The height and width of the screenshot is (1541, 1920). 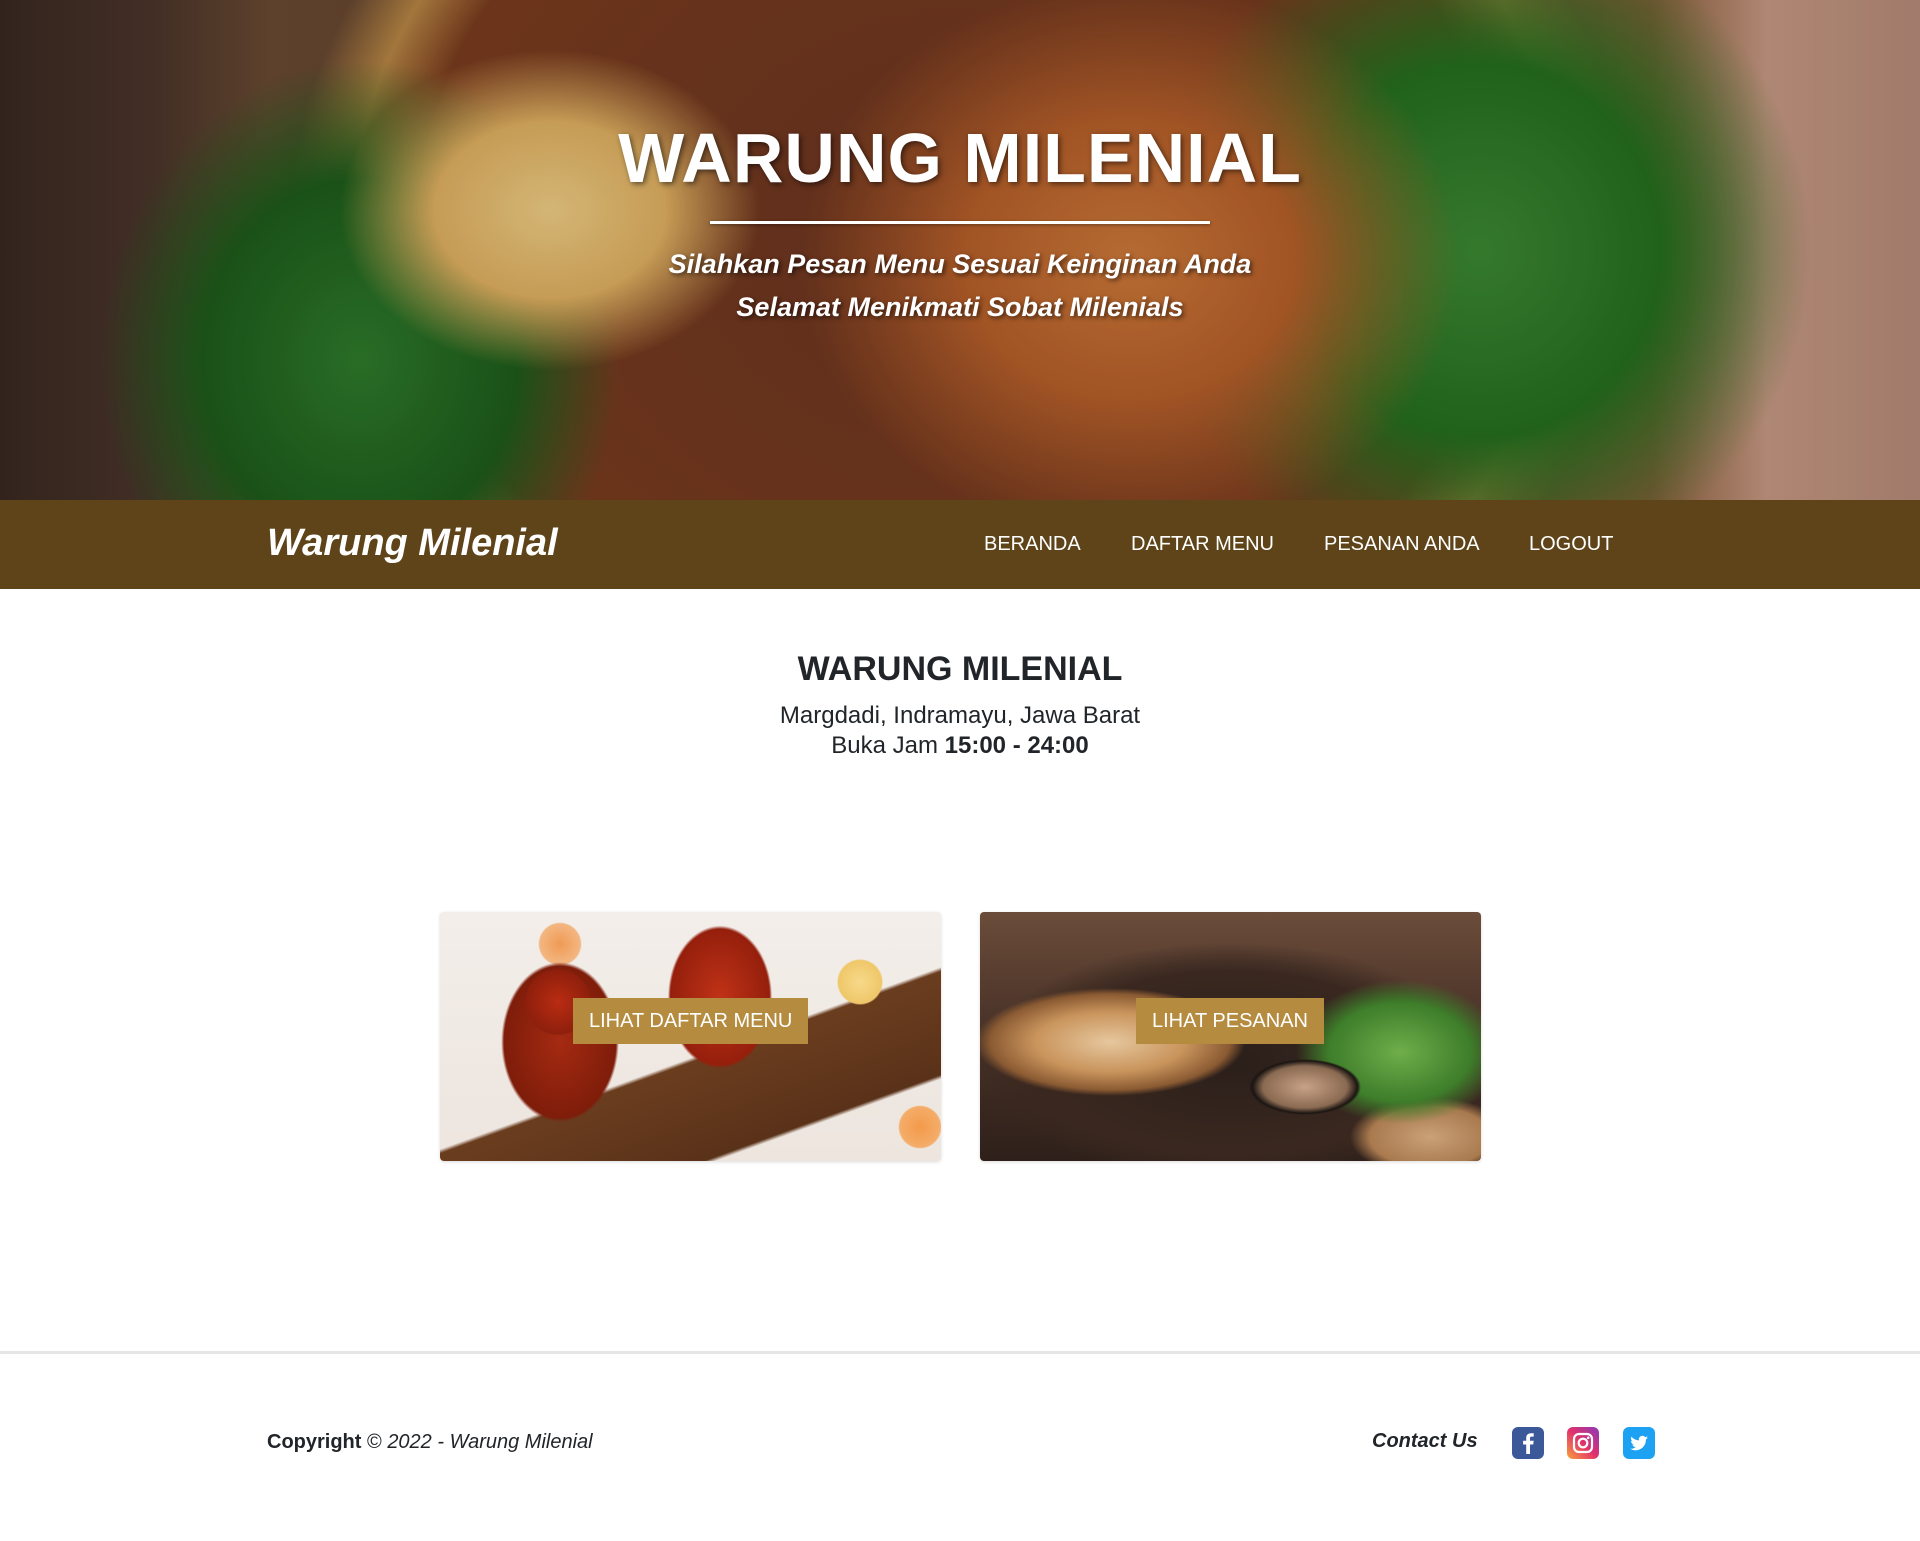 I want to click on store-hours: Buka Jam 15:00 - 24:00, so click(x=960, y=746).